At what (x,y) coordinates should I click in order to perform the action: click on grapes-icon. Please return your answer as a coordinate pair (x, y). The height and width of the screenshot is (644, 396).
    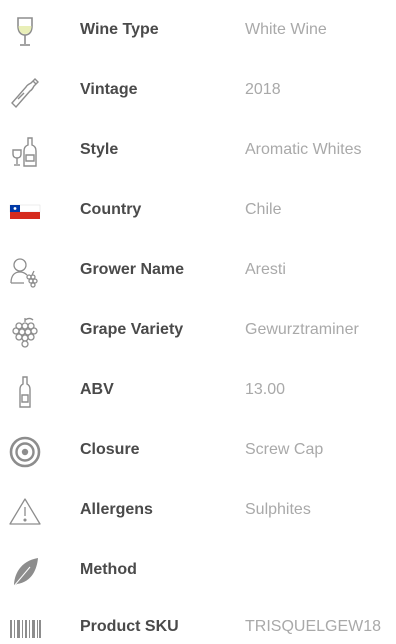
    Looking at the image, I should click on (25, 332).